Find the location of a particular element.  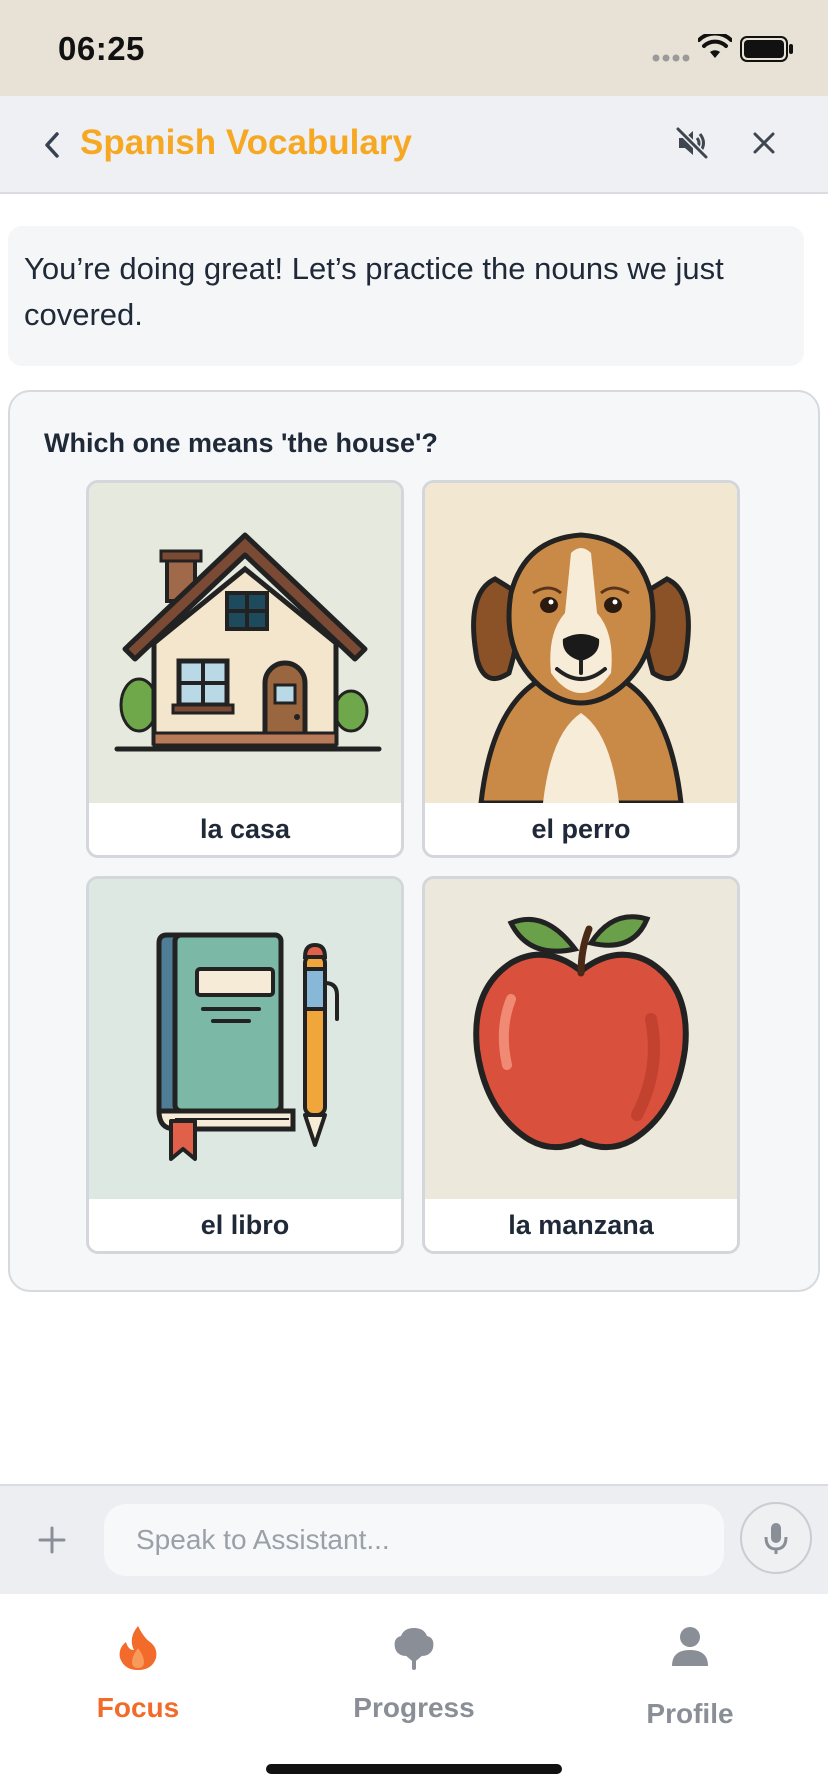

status-time: 06:25 is located at coordinates (101, 48).